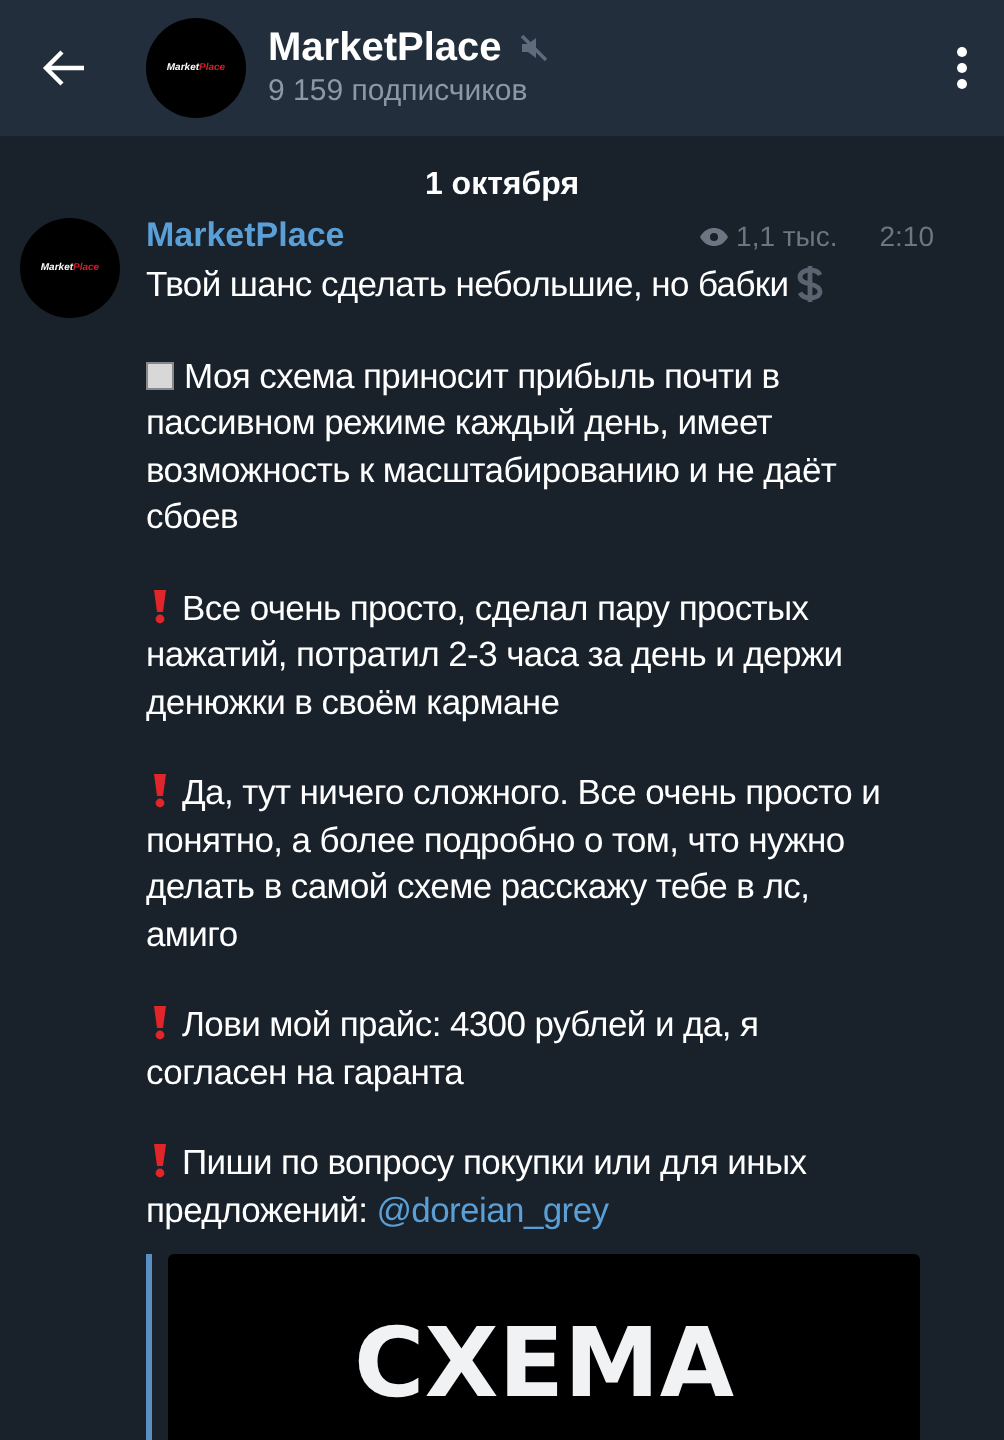  Describe the element at coordinates (714, 236) in the screenshot. I see `eye-icon` at that location.